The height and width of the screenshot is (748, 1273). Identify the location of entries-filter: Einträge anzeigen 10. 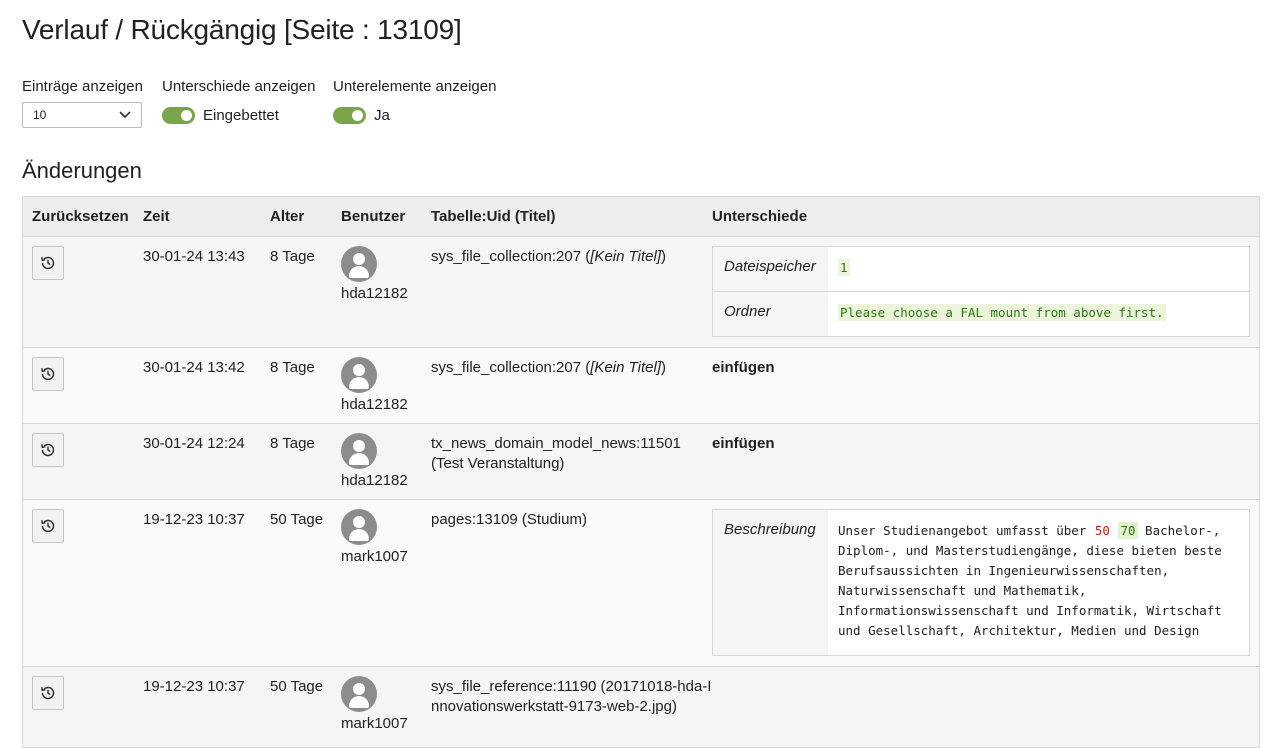
(82, 103).